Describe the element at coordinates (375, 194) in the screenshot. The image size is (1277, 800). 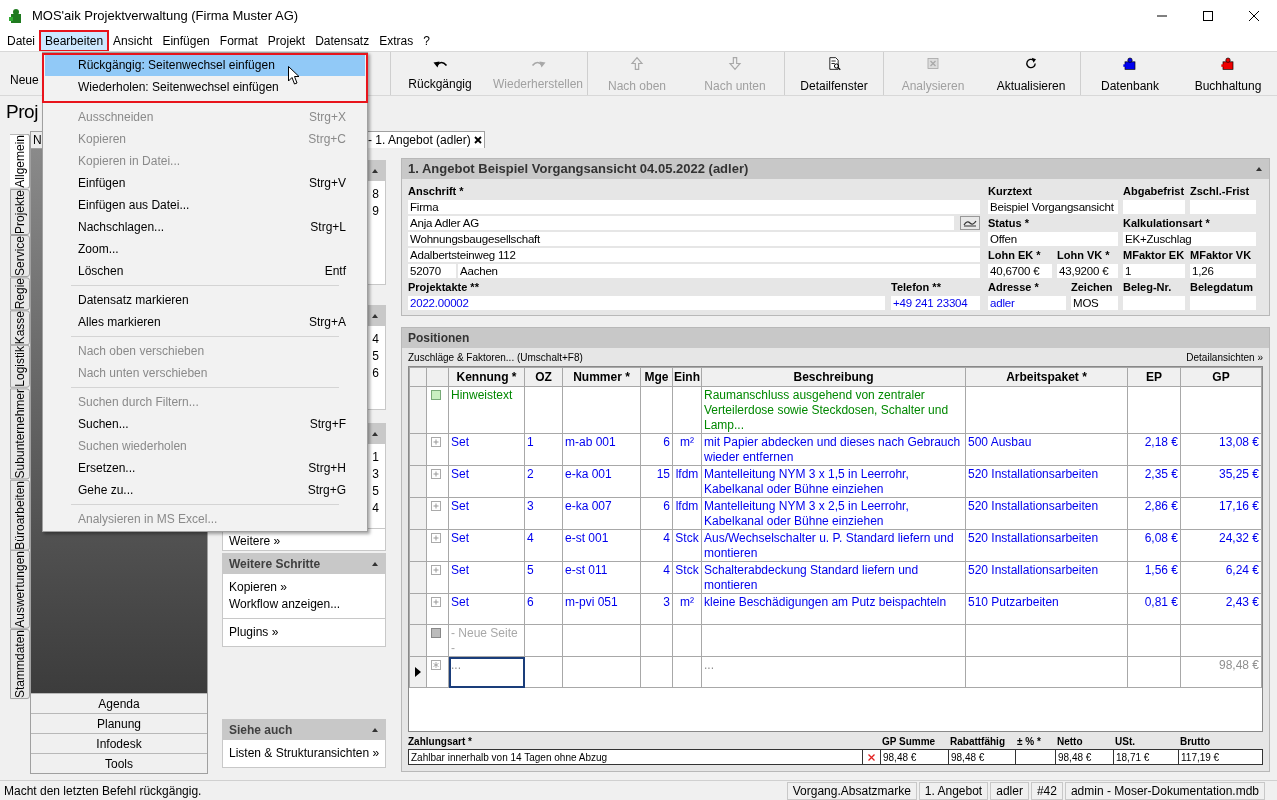
I see `task-link: 8` at that location.